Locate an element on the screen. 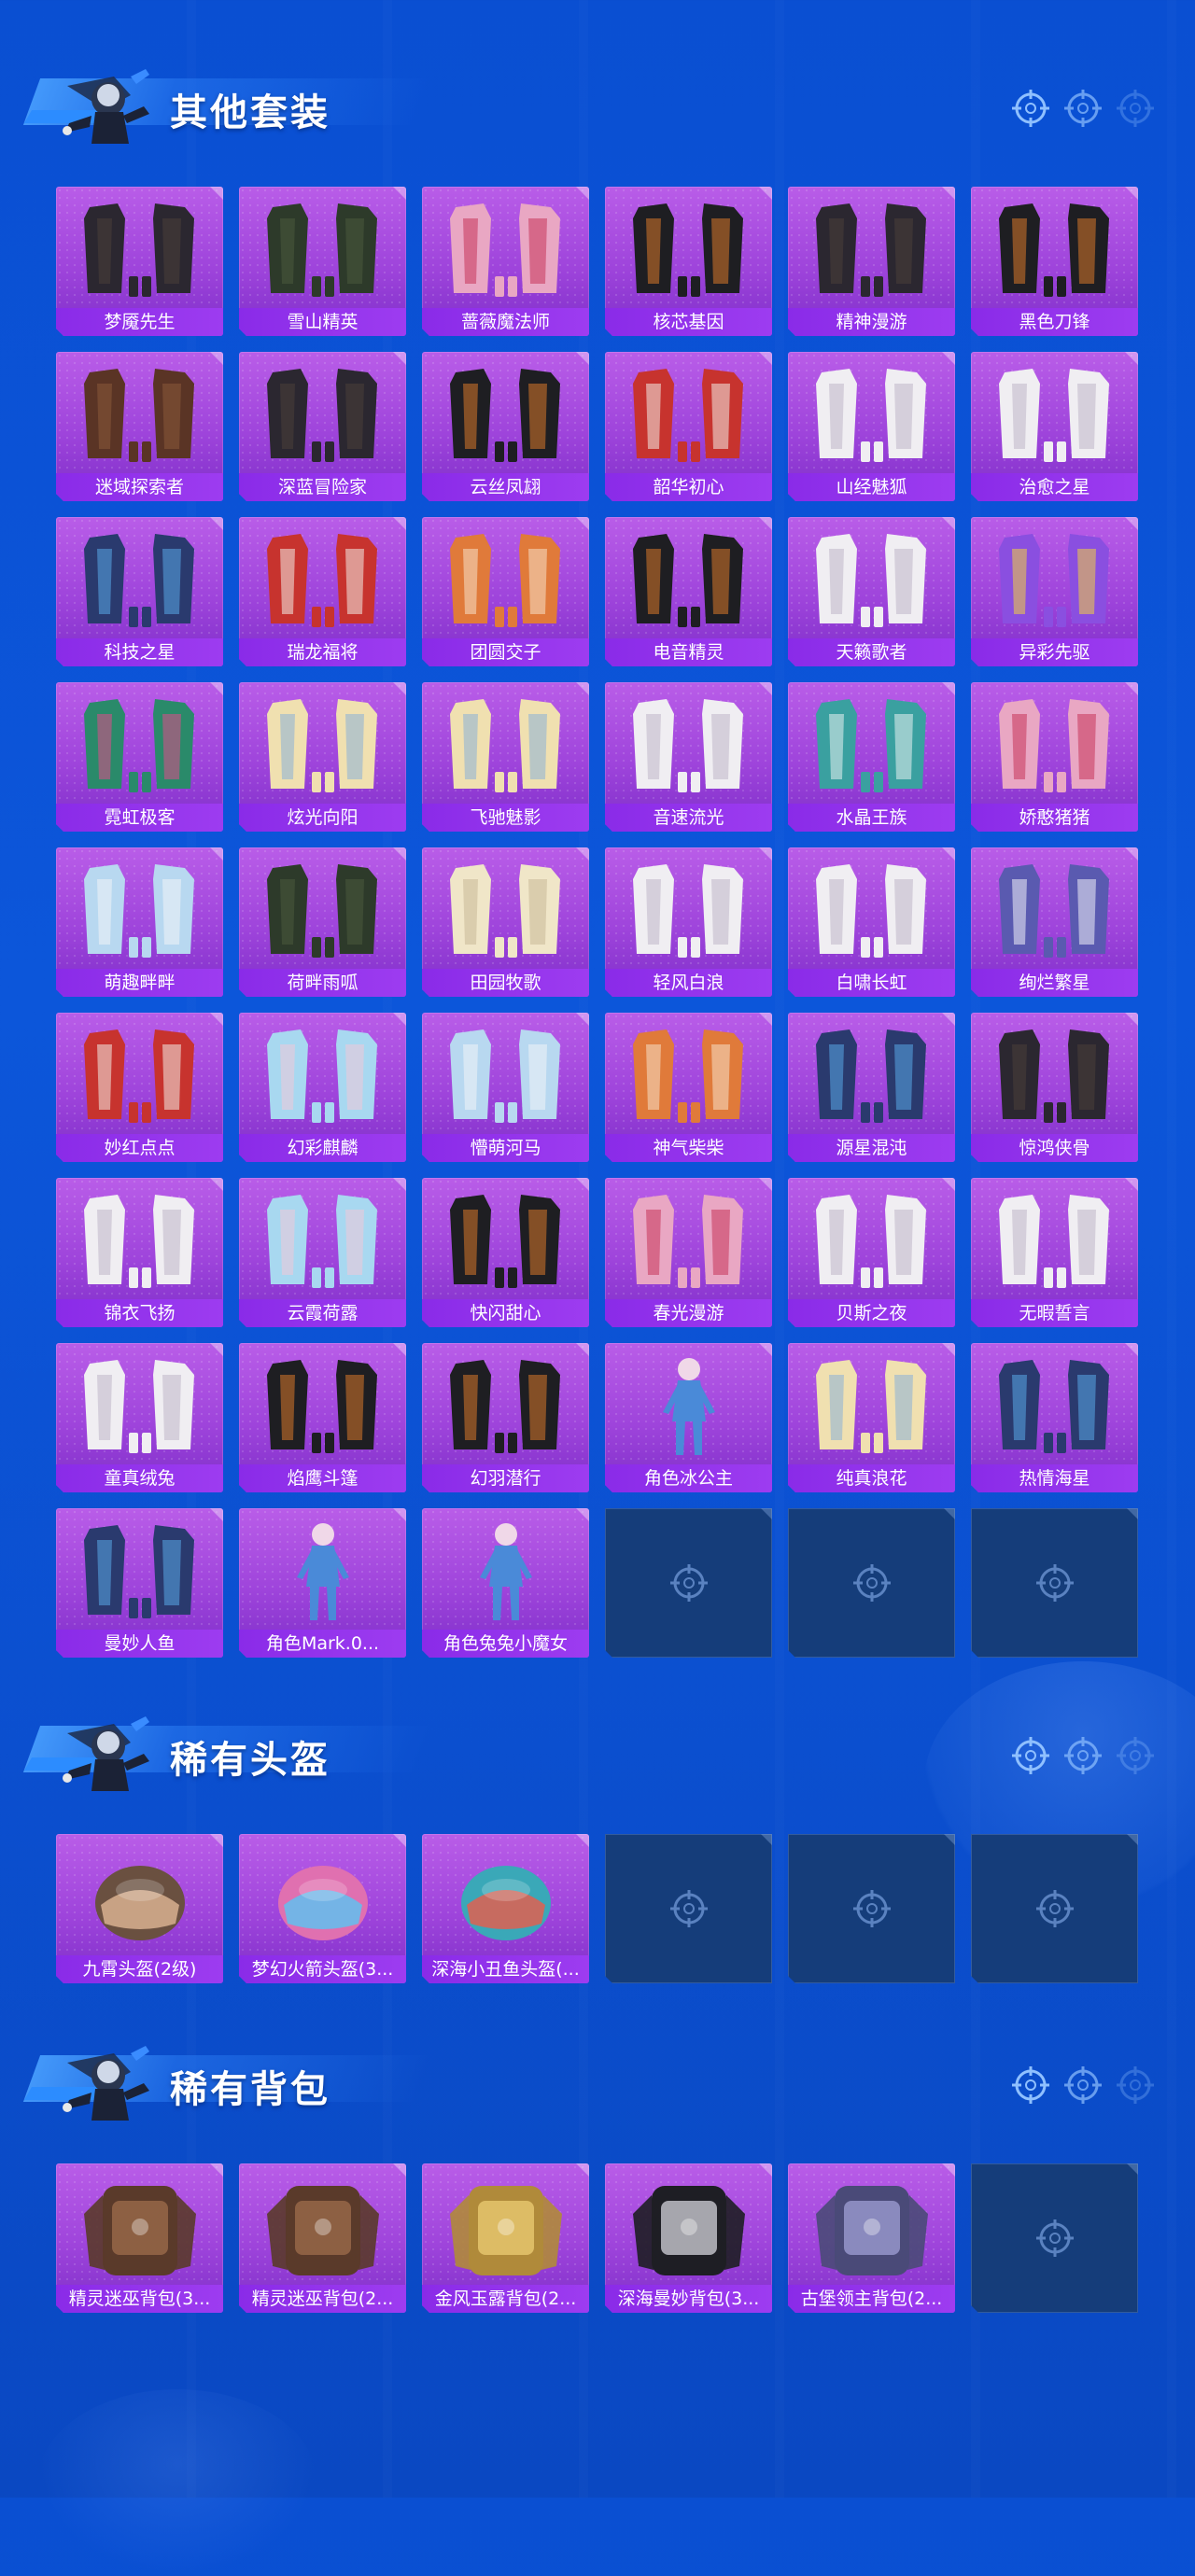 The image size is (1195, 2576). item-label: 白啸长虹 is located at coordinates (871, 983).